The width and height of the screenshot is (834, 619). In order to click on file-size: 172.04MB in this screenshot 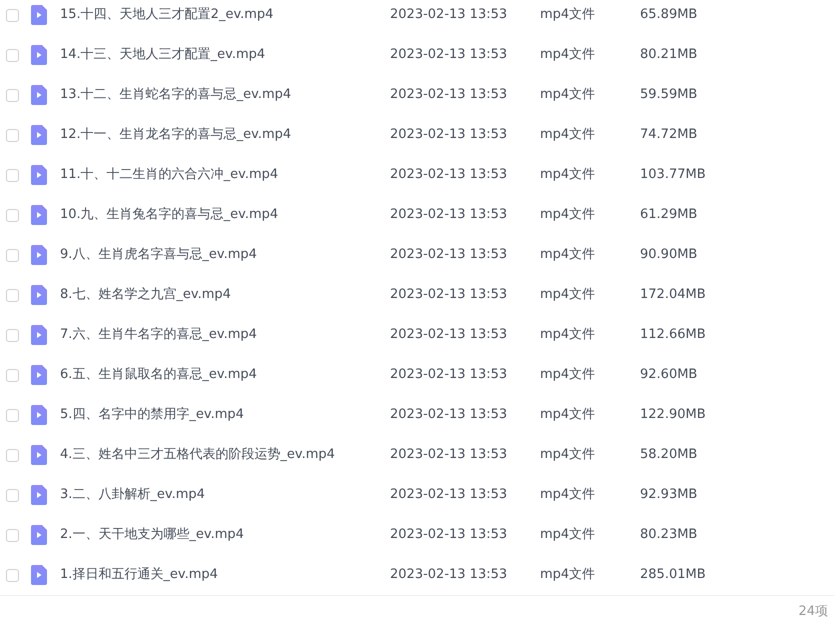, I will do `click(673, 295)`.